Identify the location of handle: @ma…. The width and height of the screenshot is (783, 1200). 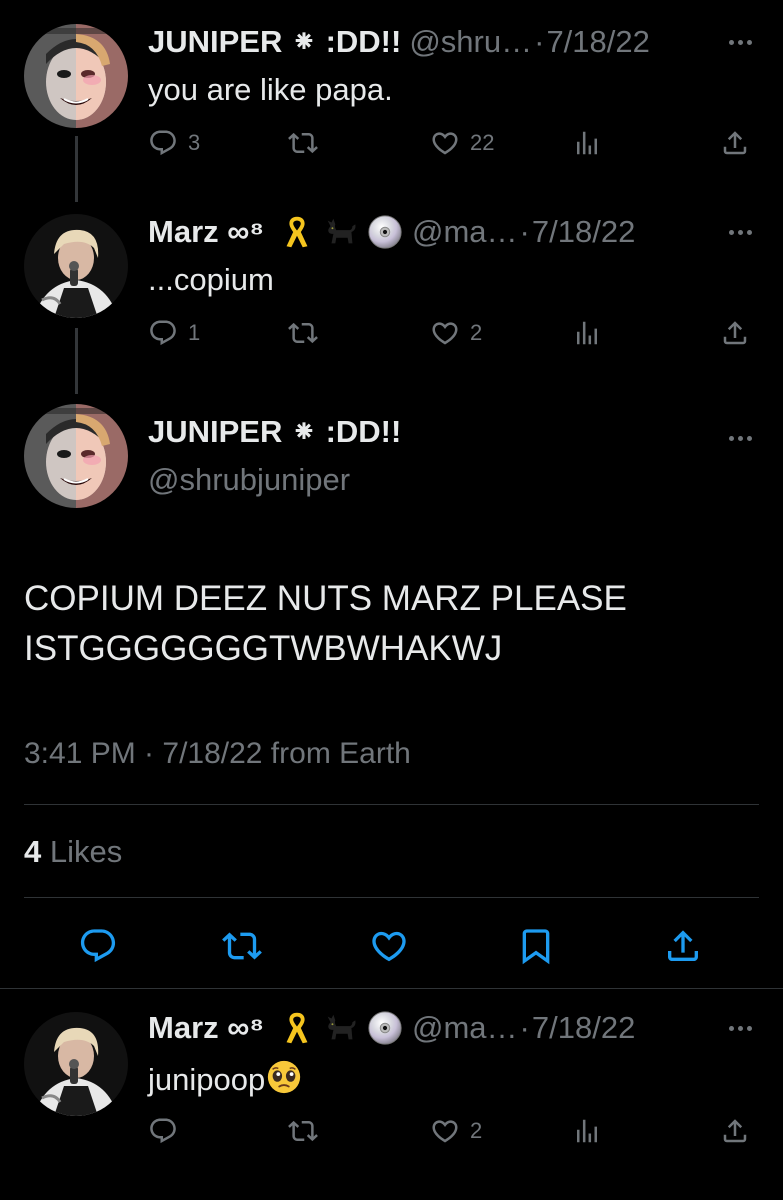
(465, 1028).